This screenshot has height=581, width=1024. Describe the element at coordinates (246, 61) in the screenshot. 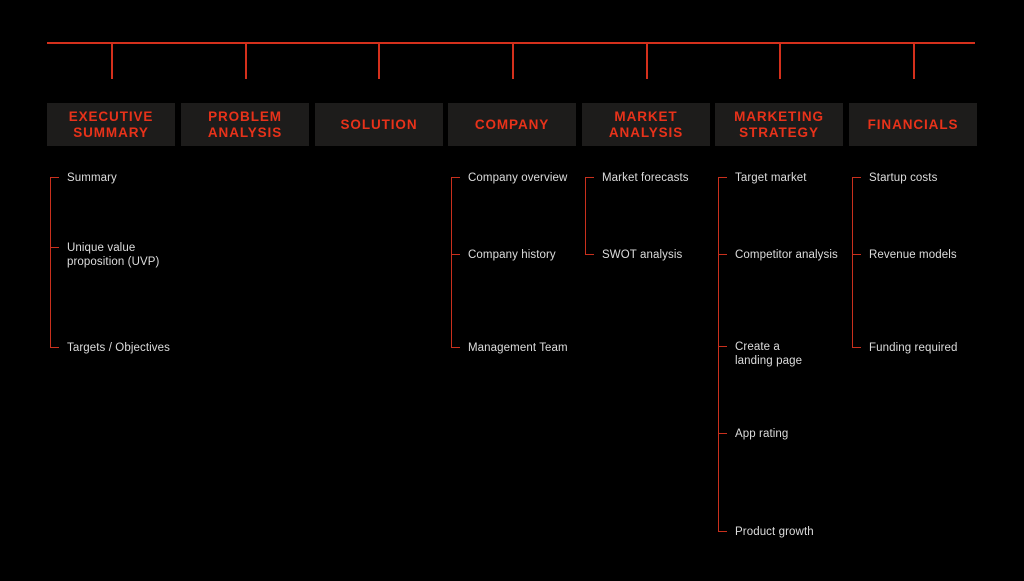

I see `timeline-tick-problem-analysis` at that location.